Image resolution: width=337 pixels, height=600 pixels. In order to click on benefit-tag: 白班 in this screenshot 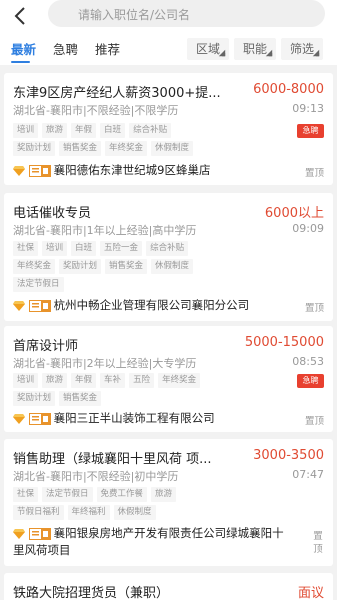, I will do `click(113, 130)`.